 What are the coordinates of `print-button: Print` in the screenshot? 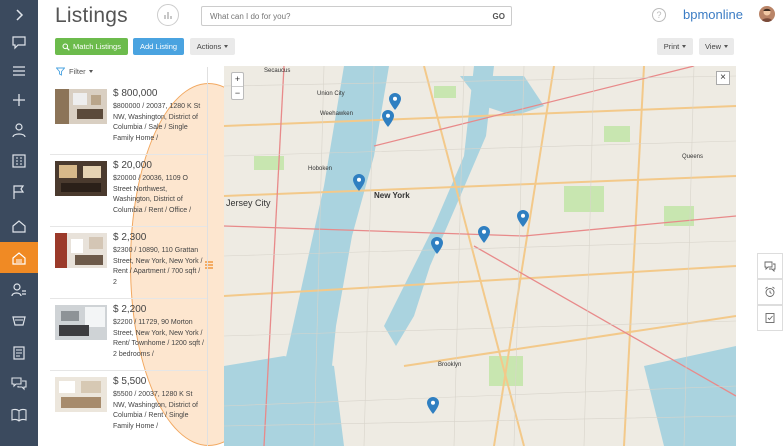 It's located at (675, 46).